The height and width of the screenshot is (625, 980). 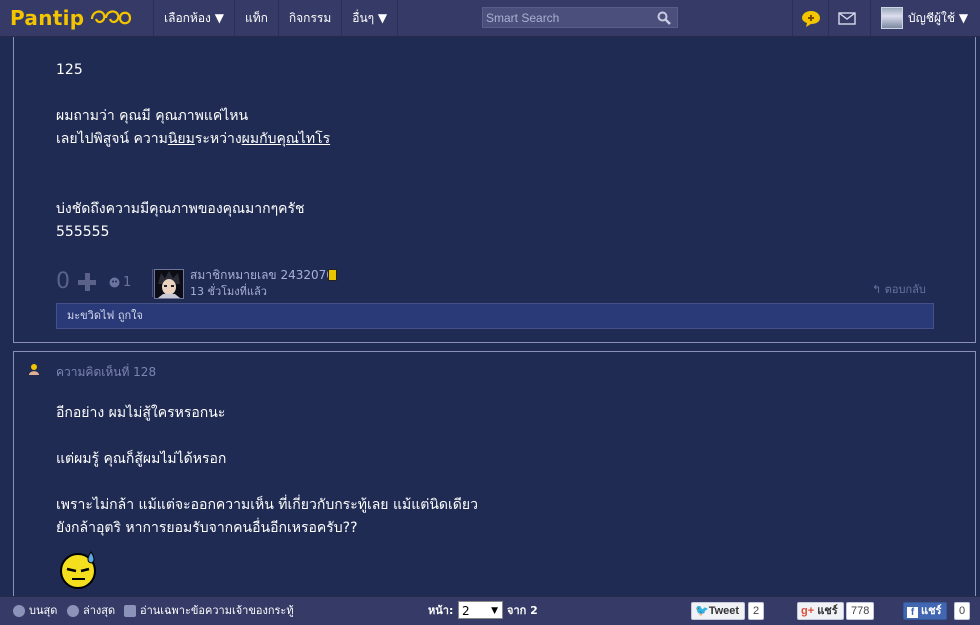 What do you see at coordinates (87, 282) in the screenshot?
I see `plus-vote-icon` at bounding box center [87, 282].